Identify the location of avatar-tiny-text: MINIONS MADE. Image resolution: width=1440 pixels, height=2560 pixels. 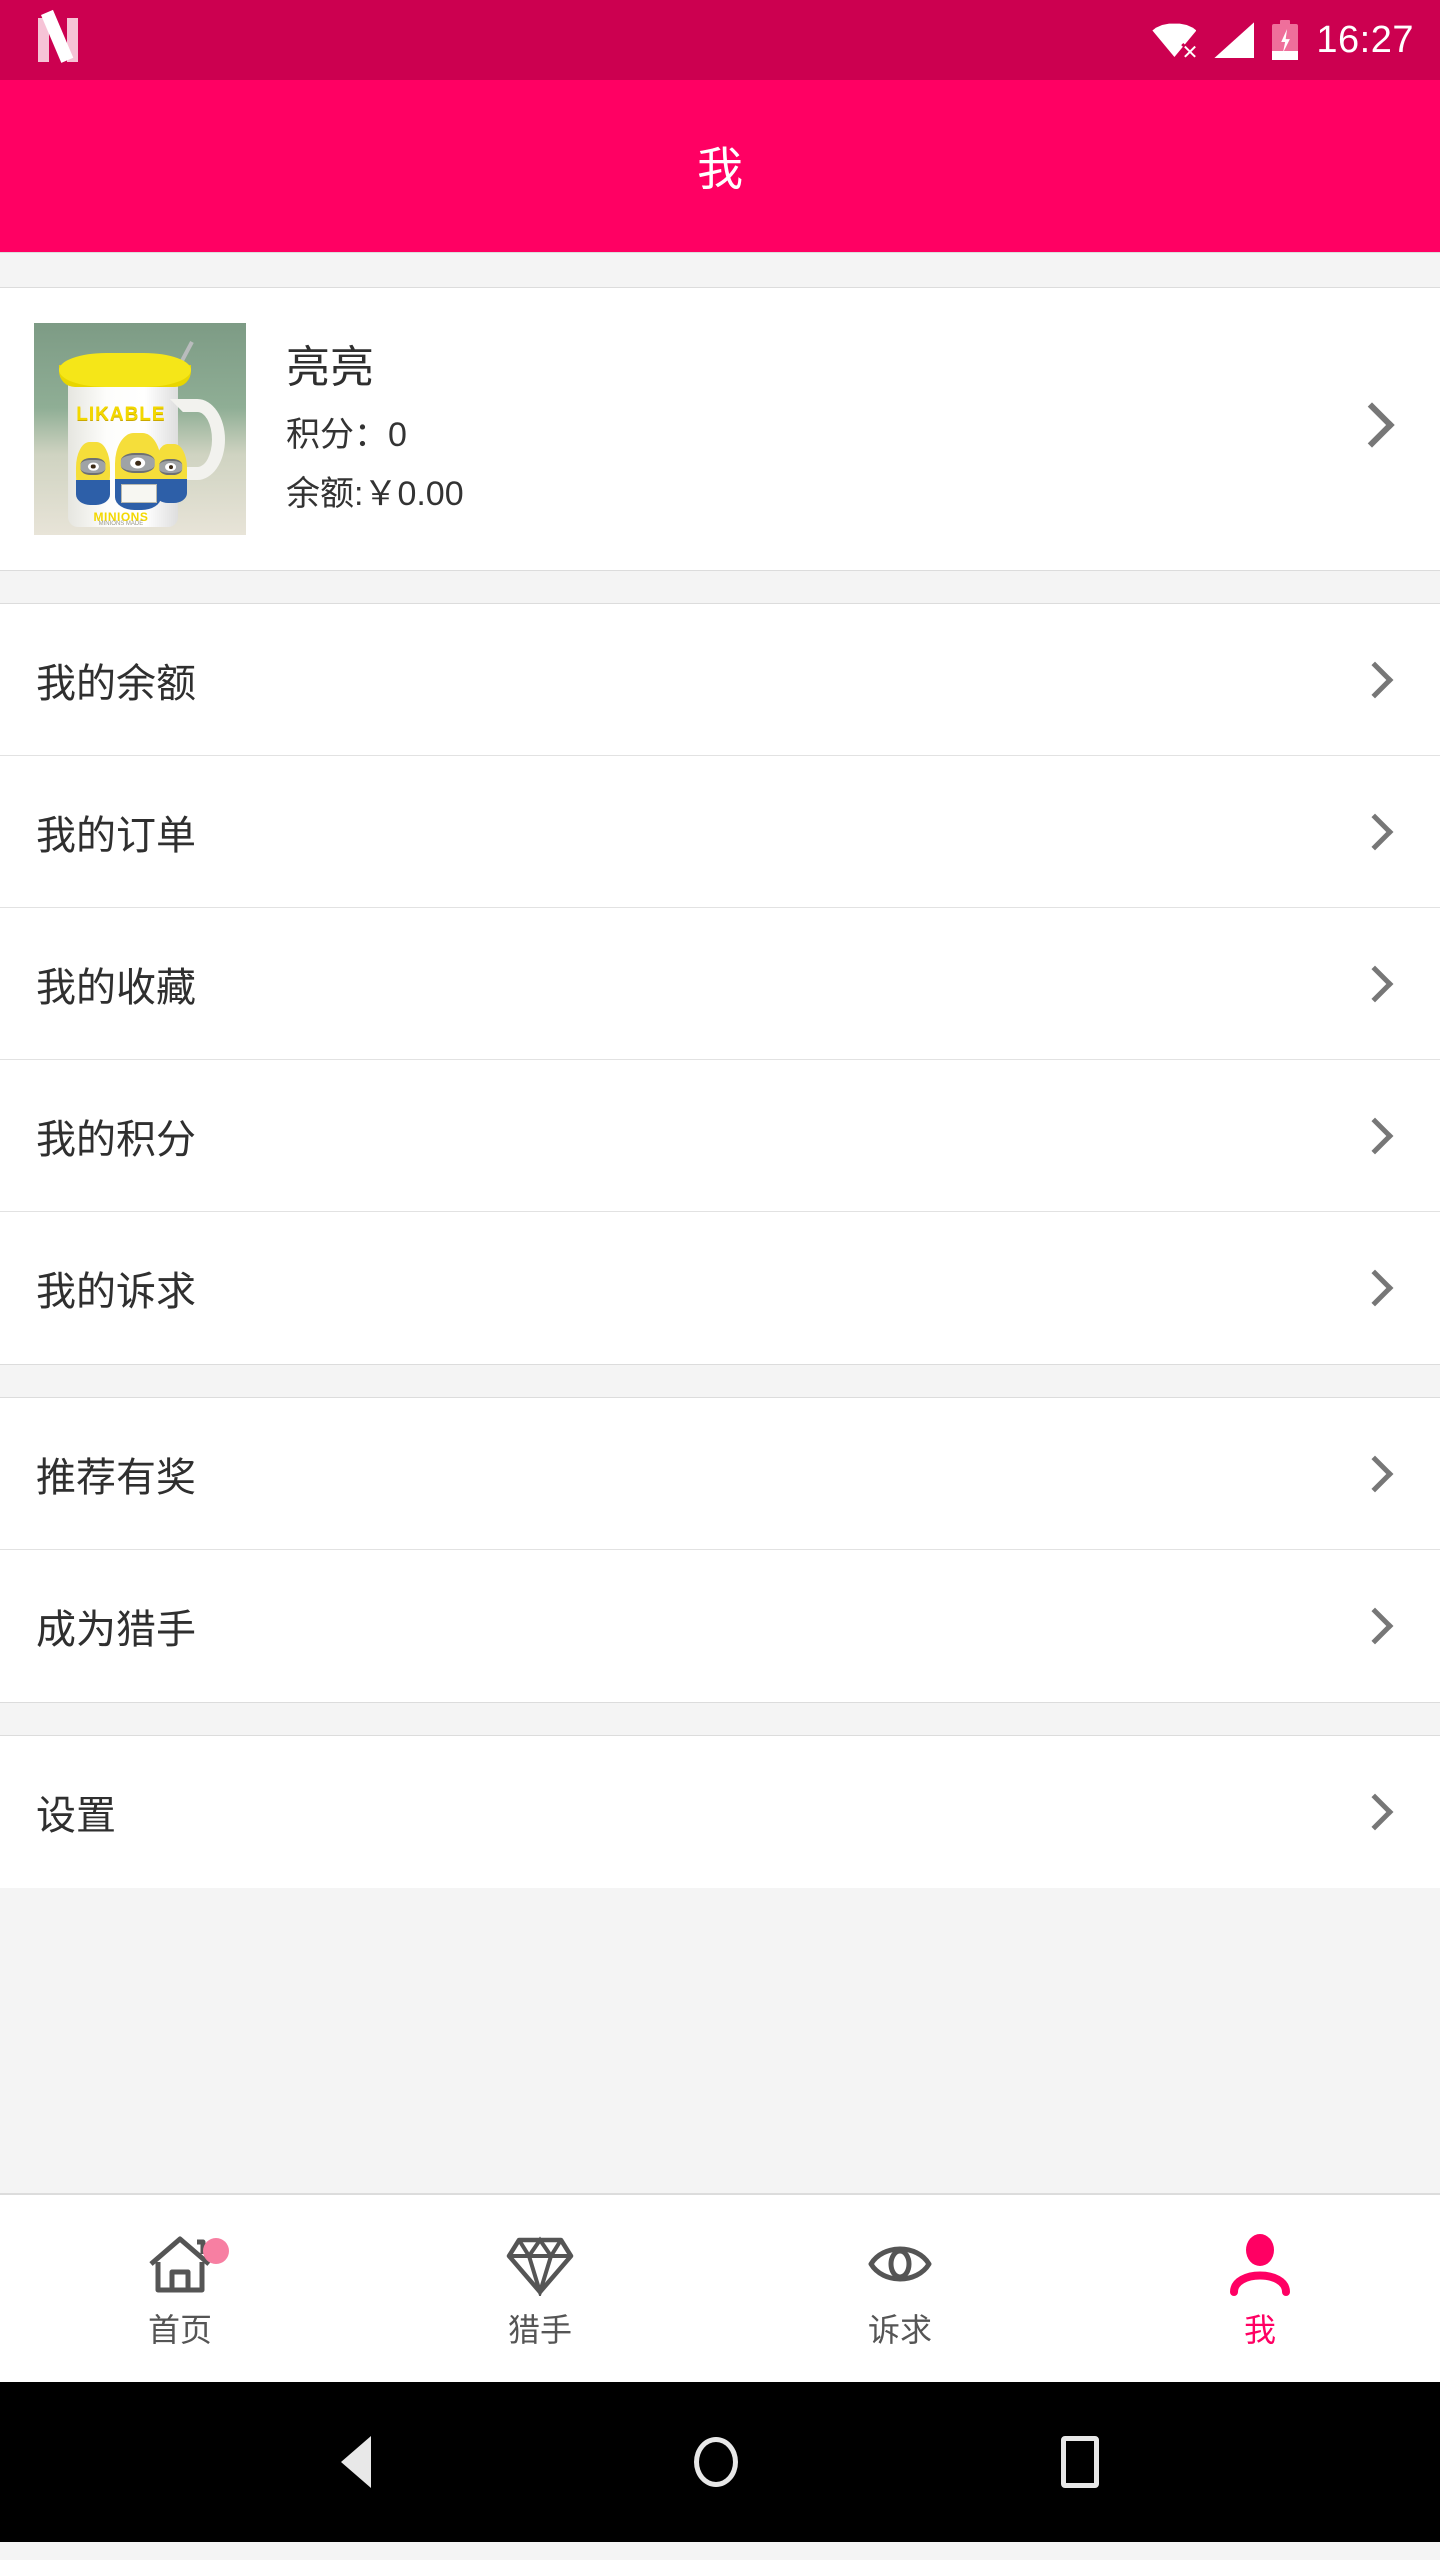
(121, 524).